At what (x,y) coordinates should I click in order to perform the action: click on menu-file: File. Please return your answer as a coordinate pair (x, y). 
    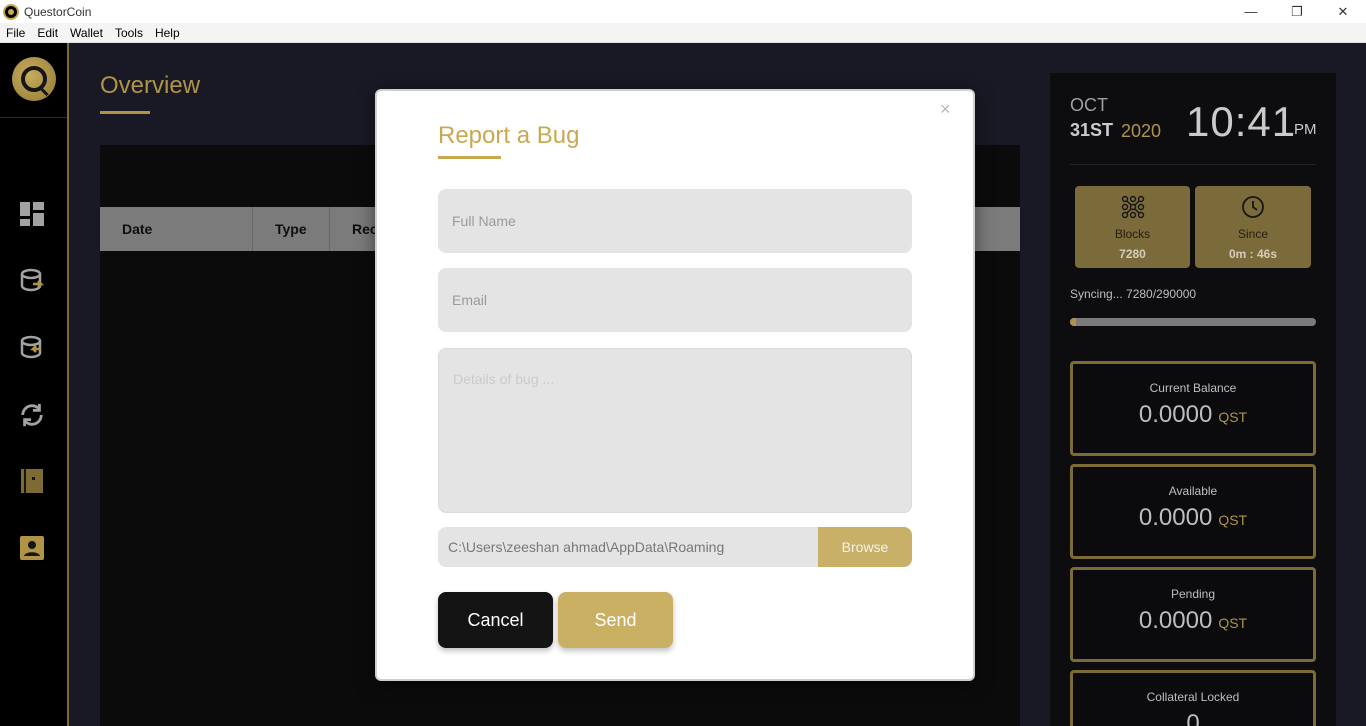
    Looking at the image, I should click on (15, 33).